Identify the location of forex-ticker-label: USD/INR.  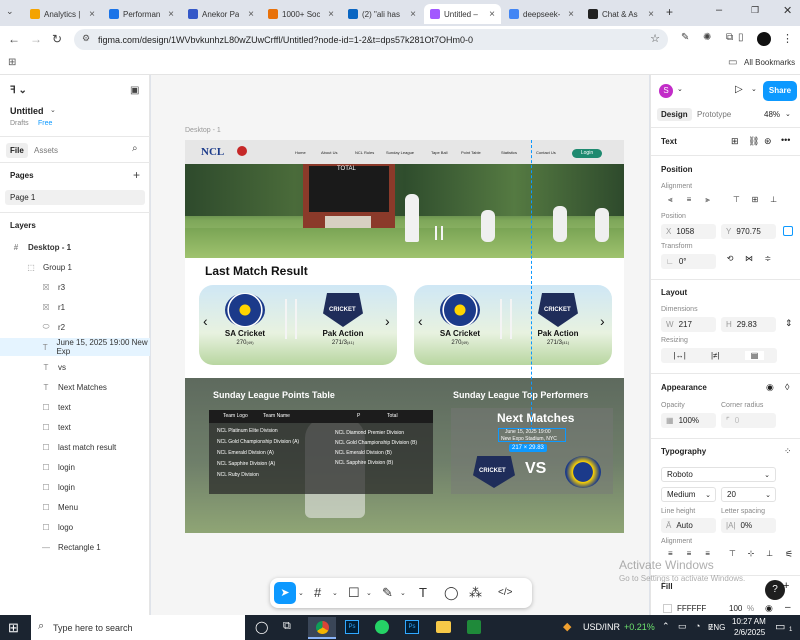
(601, 627).